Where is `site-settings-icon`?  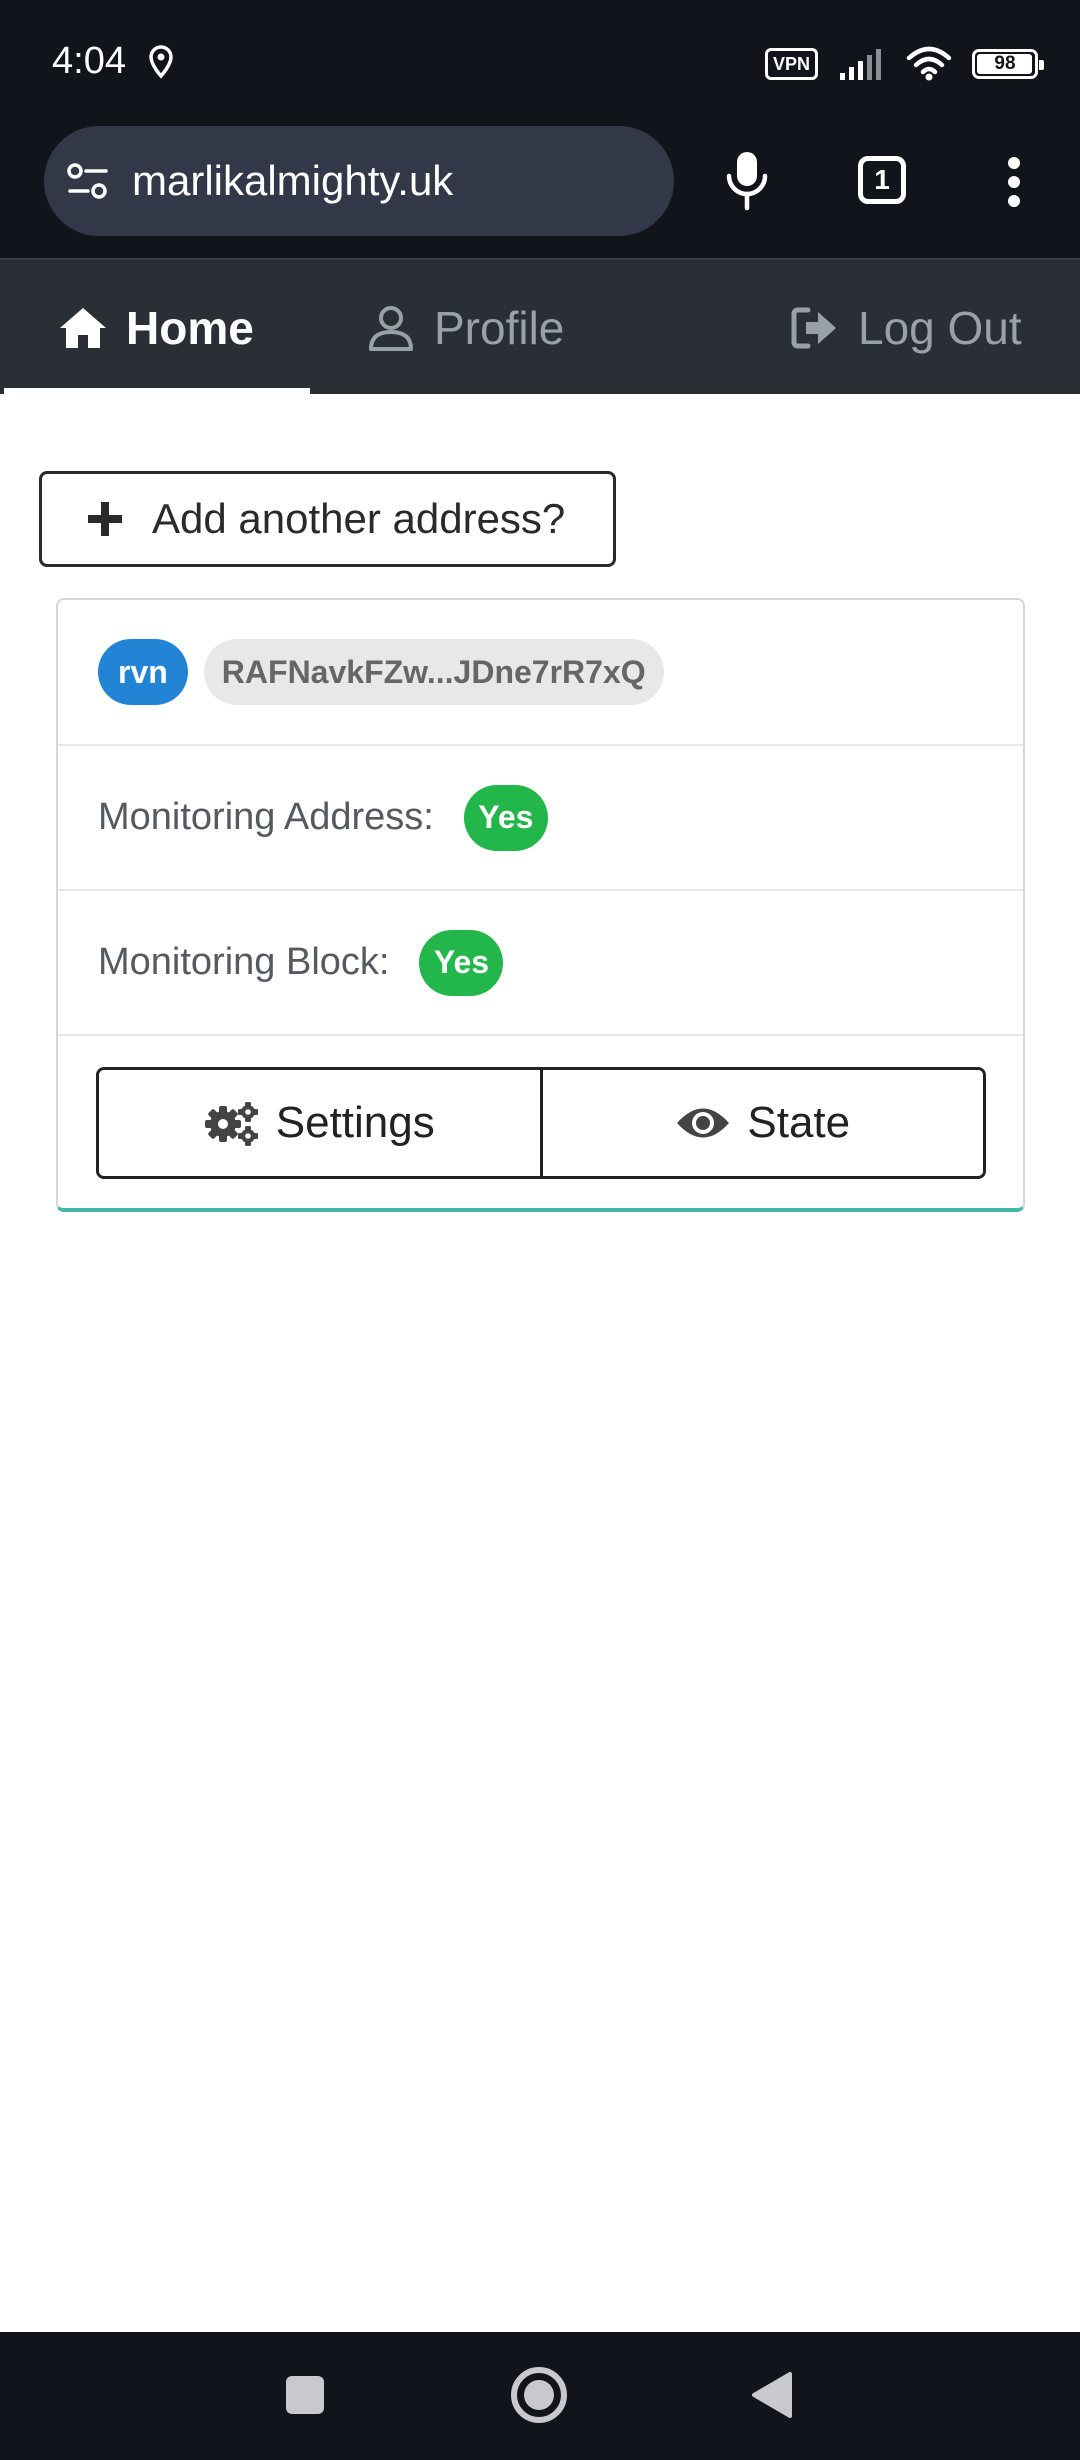 site-settings-icon is located at coordinates (88, 181).